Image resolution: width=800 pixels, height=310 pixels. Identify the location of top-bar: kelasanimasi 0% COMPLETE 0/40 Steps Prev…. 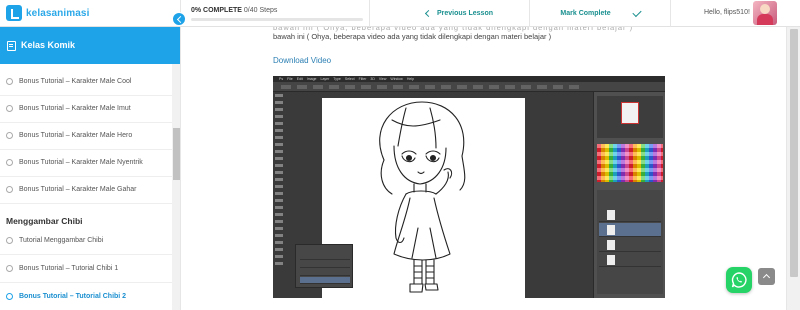
(400, 13).